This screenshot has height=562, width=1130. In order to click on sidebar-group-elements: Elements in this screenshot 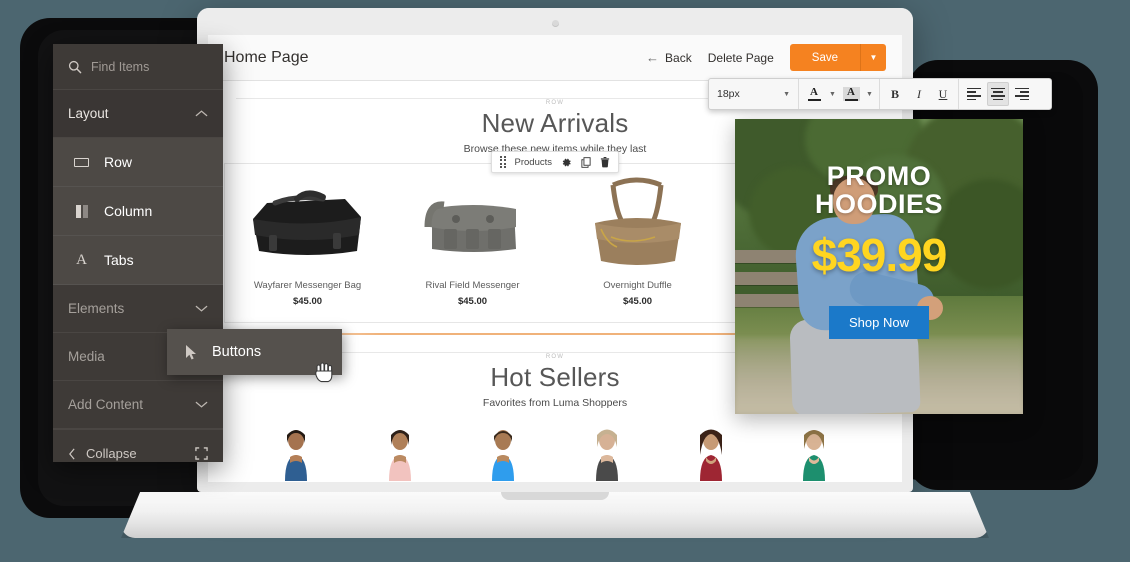, I will do `click(138, 309)`.